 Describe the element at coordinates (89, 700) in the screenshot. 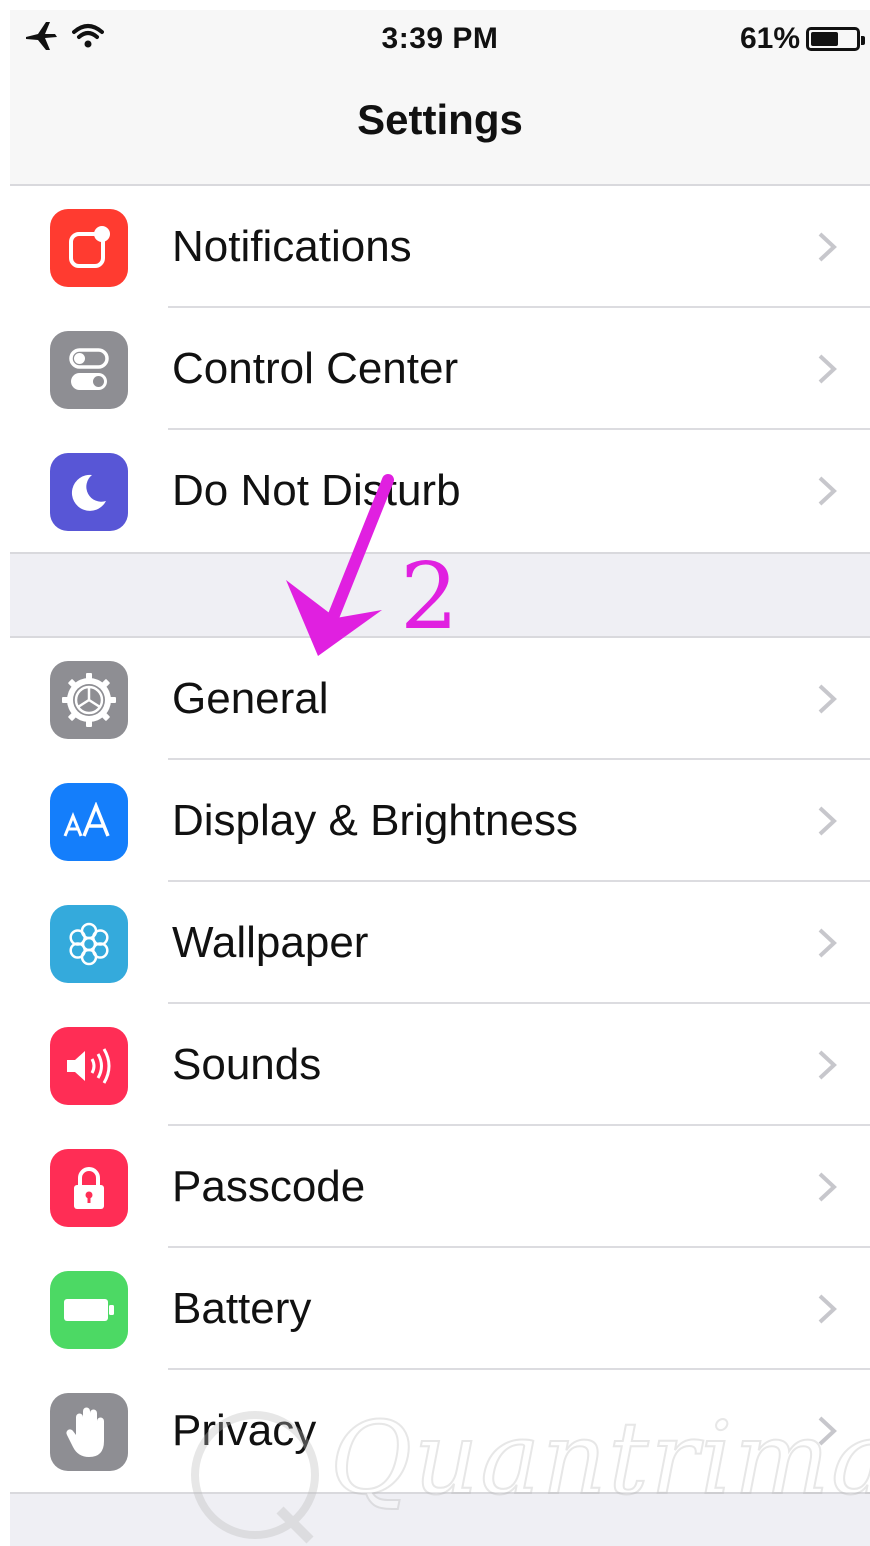

I see `gear-icon` at that location.